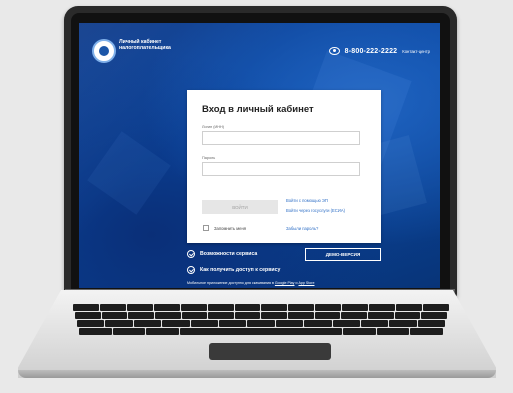 Image resolution: width=513 pixels, height=393 pixels. I want to click on brand-line2: налогоплательщика, so click(145, 48).